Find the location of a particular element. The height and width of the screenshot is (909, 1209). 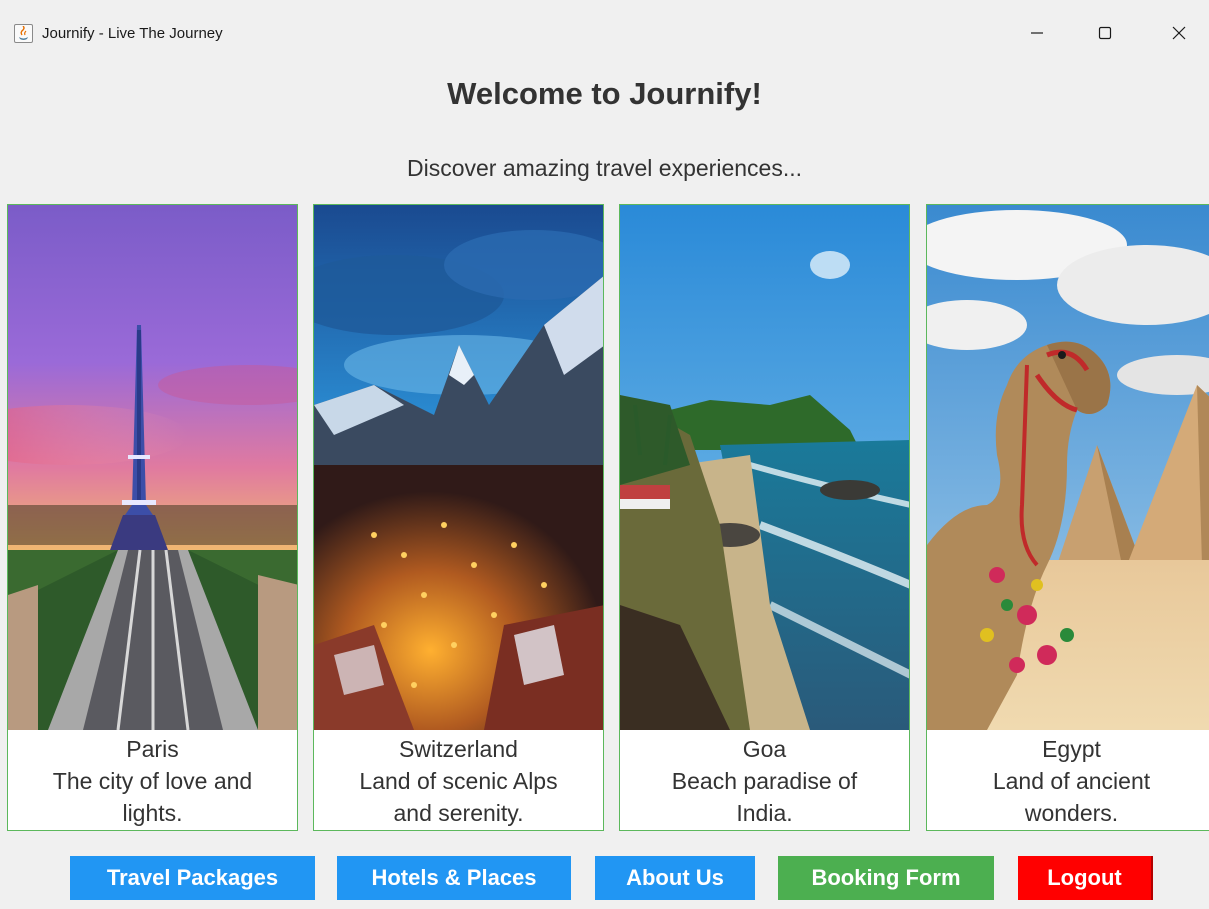

travel-packages-button: Travel Packages is located at coordinates (192, 878).